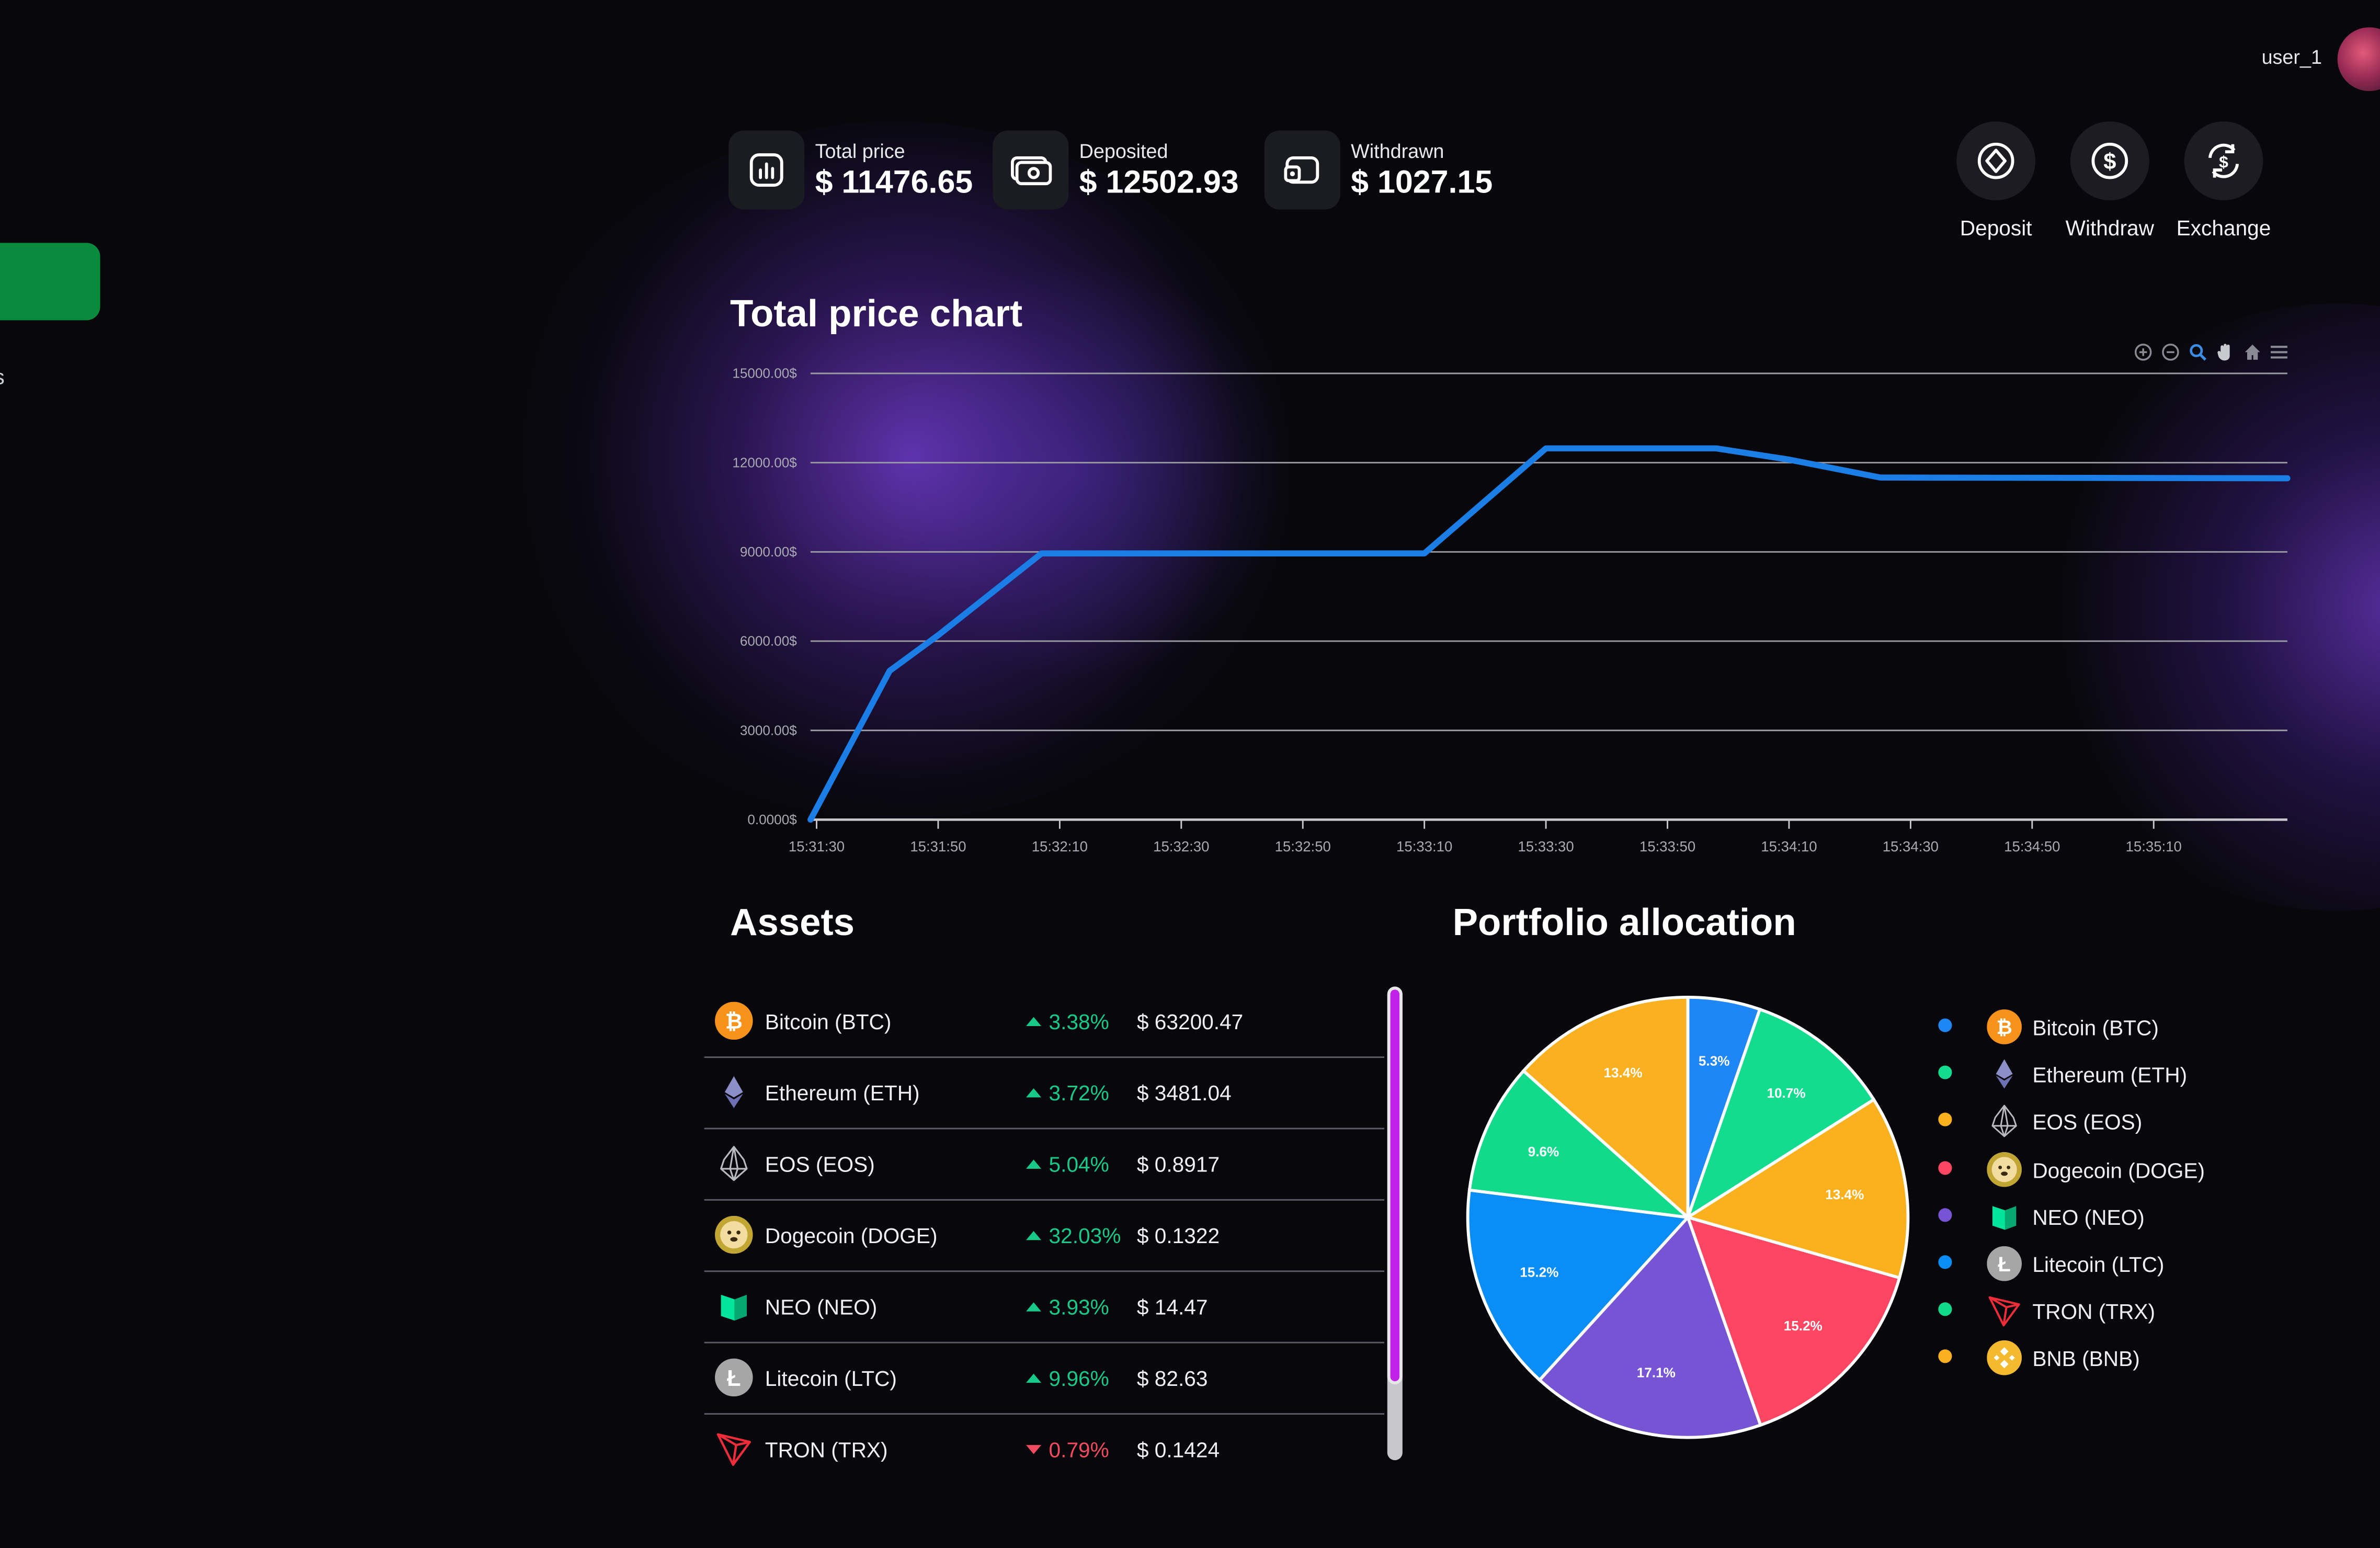 The image size is (2380, 1548). What do you see at coordinates (1079, 1378) in the screenshot?
I see `asset-change-value: 9.96%` at bounding box center [1079, 1378].